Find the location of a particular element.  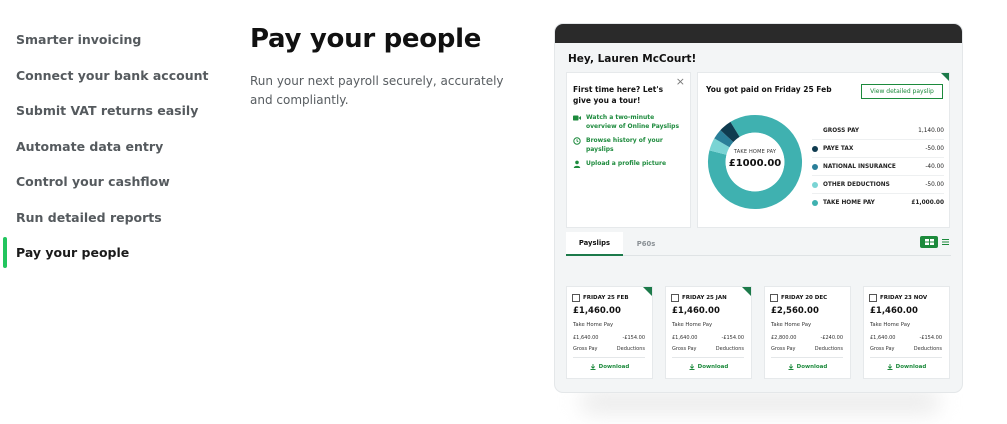

donut-center-label: TAKE HOME PAY £1000.00 is located at coordinates (755, 159).